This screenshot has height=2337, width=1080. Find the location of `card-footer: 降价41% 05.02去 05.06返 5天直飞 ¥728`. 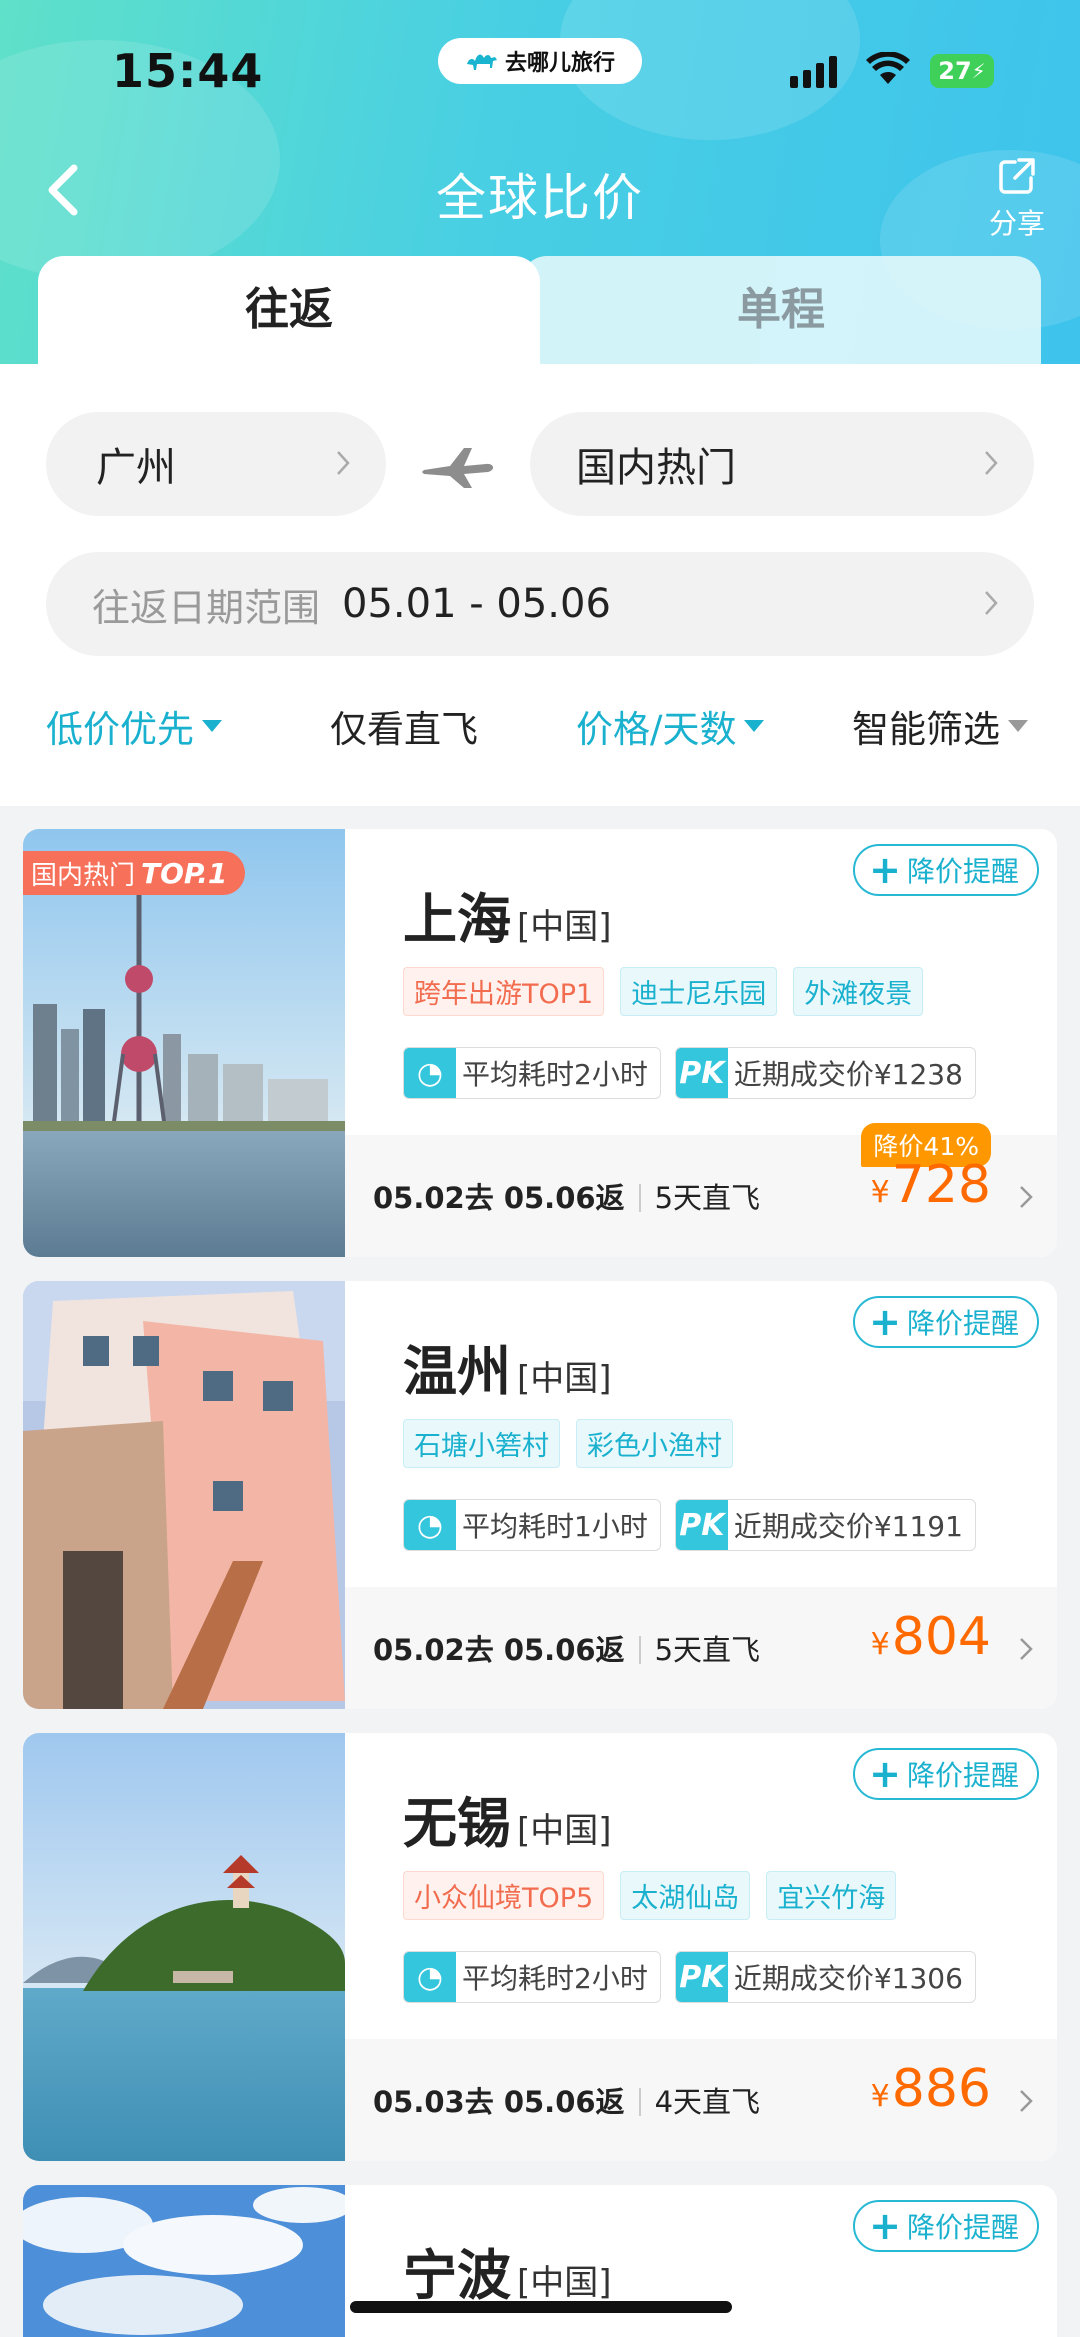

card-footer: 降价41% 05.02去 05.06返 5天直飞 ¥728 is located at coordinates (701, 1190).